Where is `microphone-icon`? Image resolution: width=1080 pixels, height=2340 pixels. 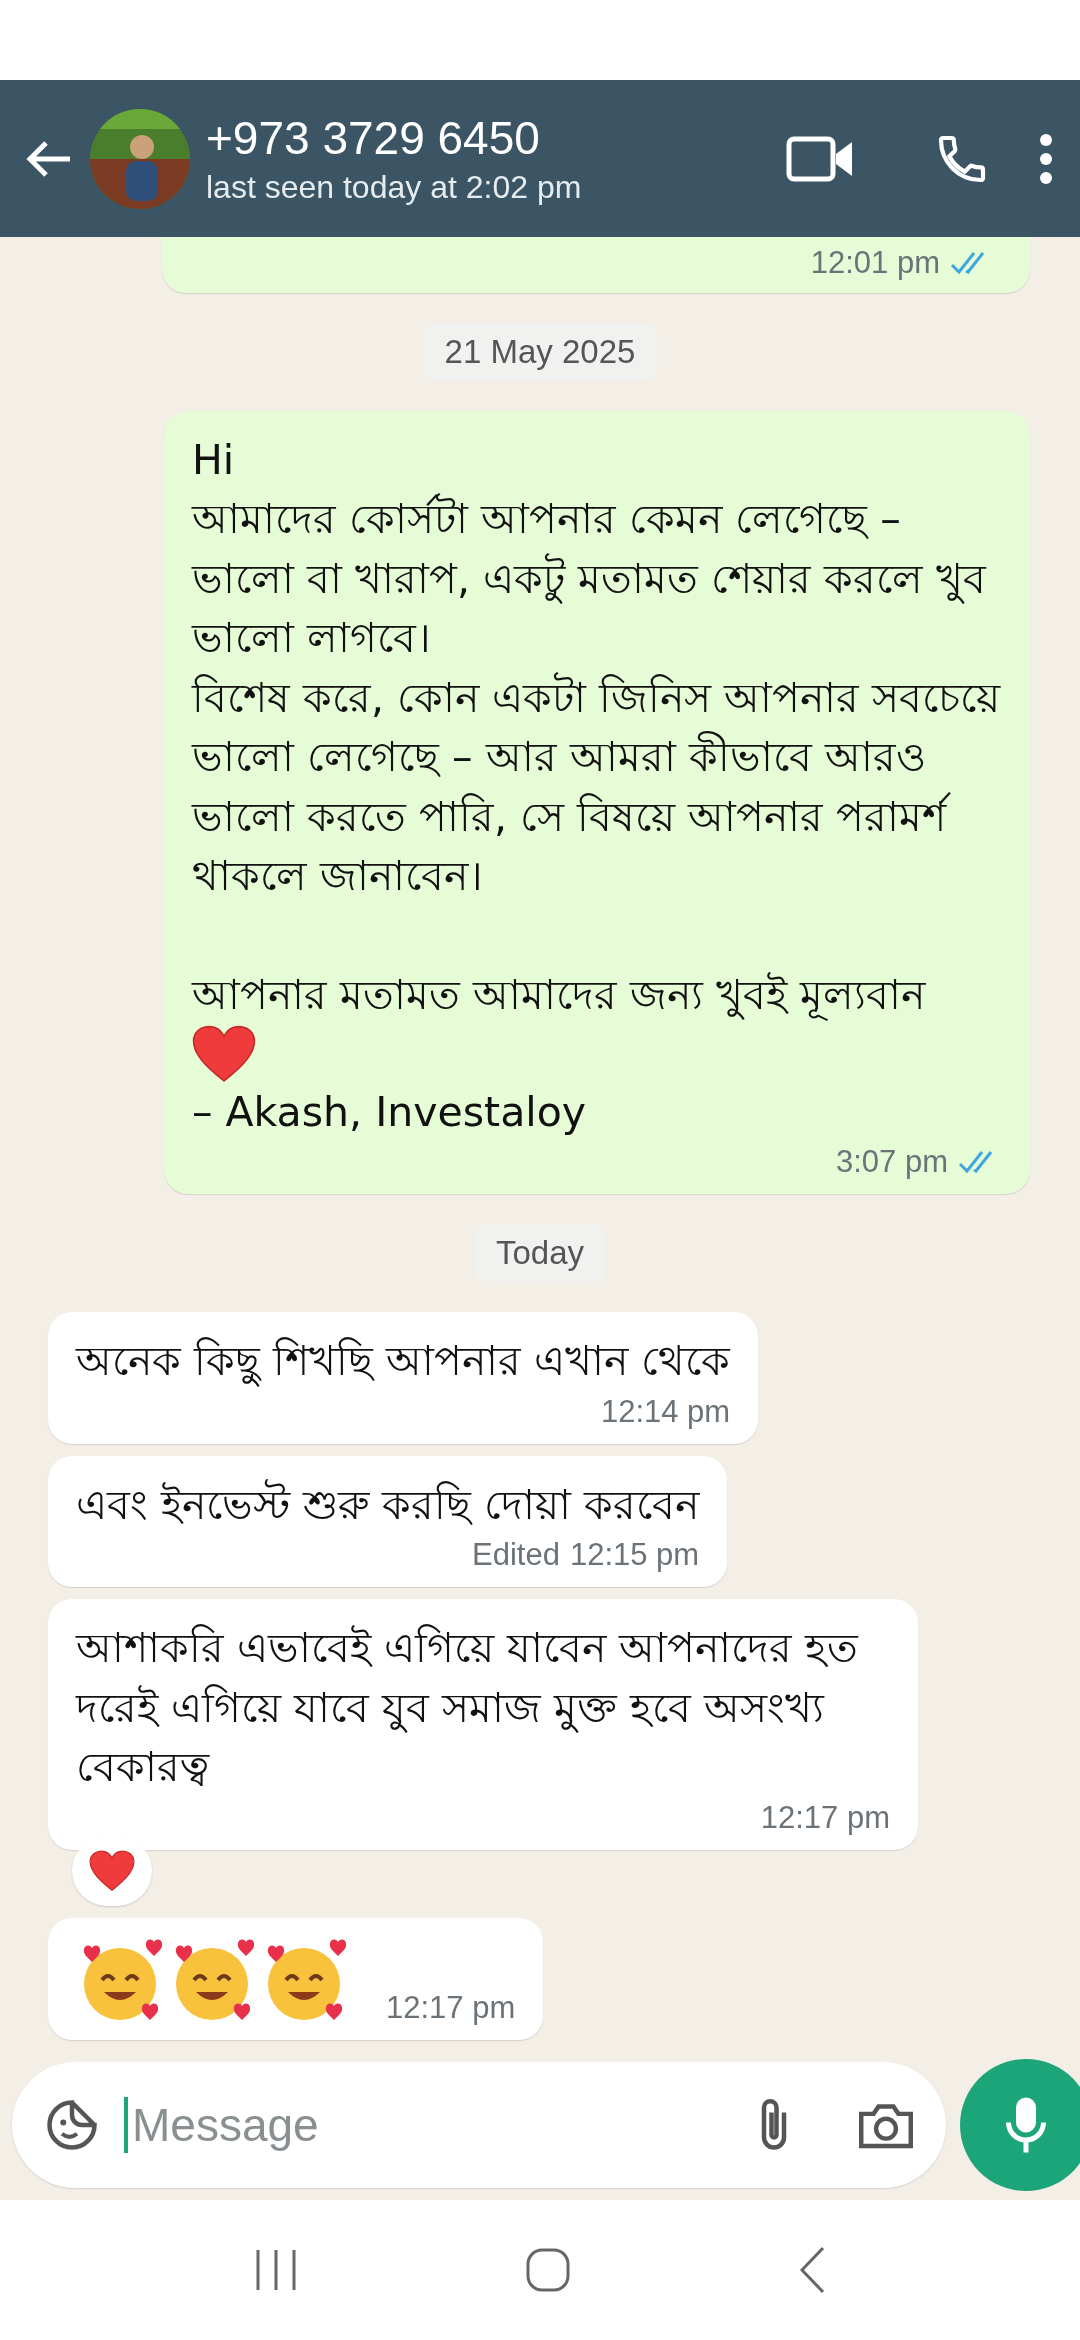
microphone-icon is located at coordinates (1026, 2125).